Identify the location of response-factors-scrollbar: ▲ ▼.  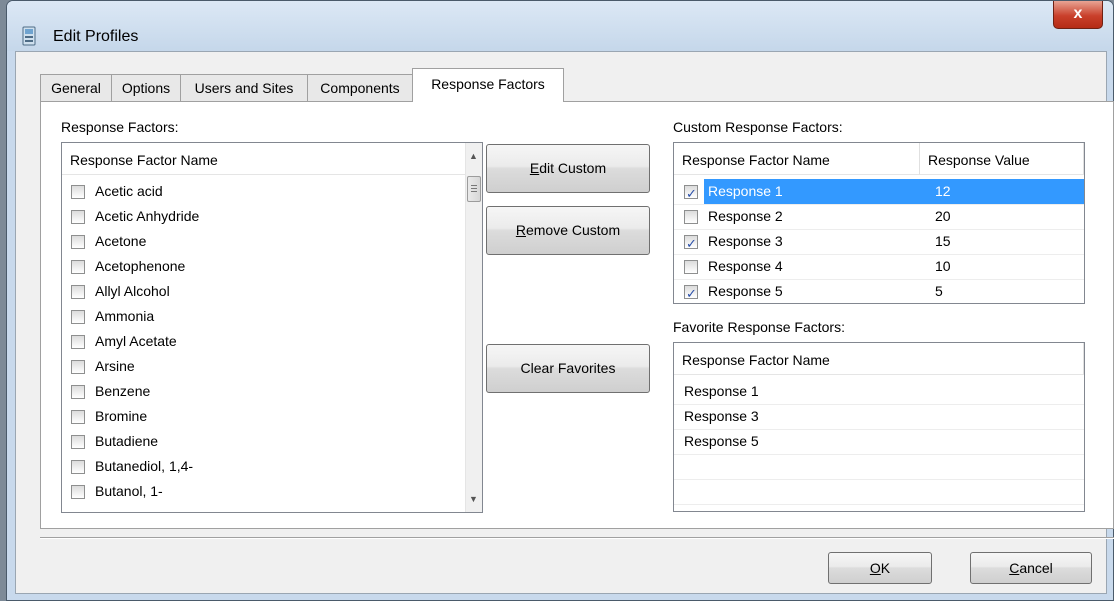
(473, 327).